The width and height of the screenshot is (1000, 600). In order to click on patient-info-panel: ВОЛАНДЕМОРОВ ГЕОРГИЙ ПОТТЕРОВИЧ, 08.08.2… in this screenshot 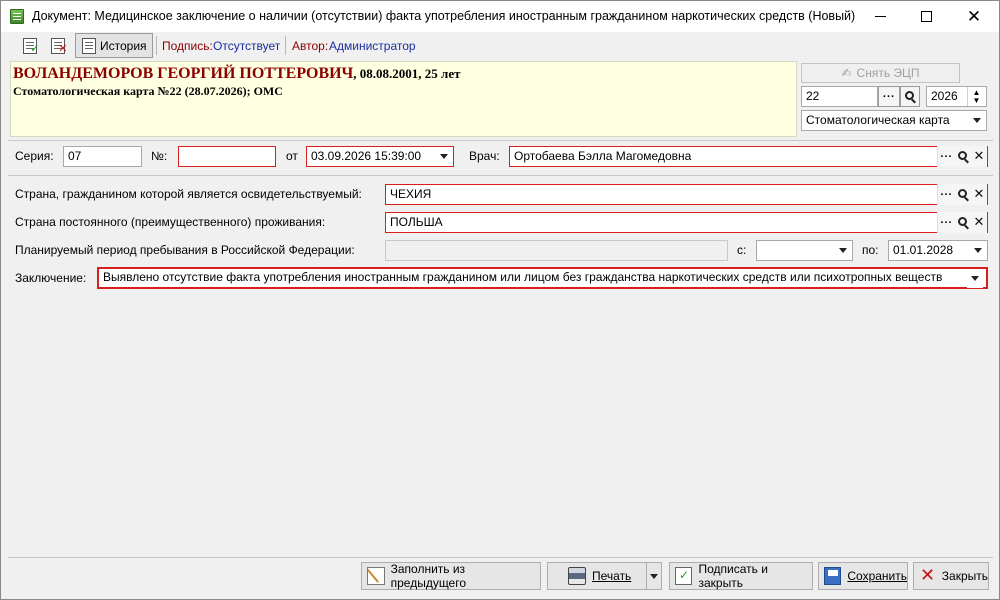, I will do `click(403, 99)`.